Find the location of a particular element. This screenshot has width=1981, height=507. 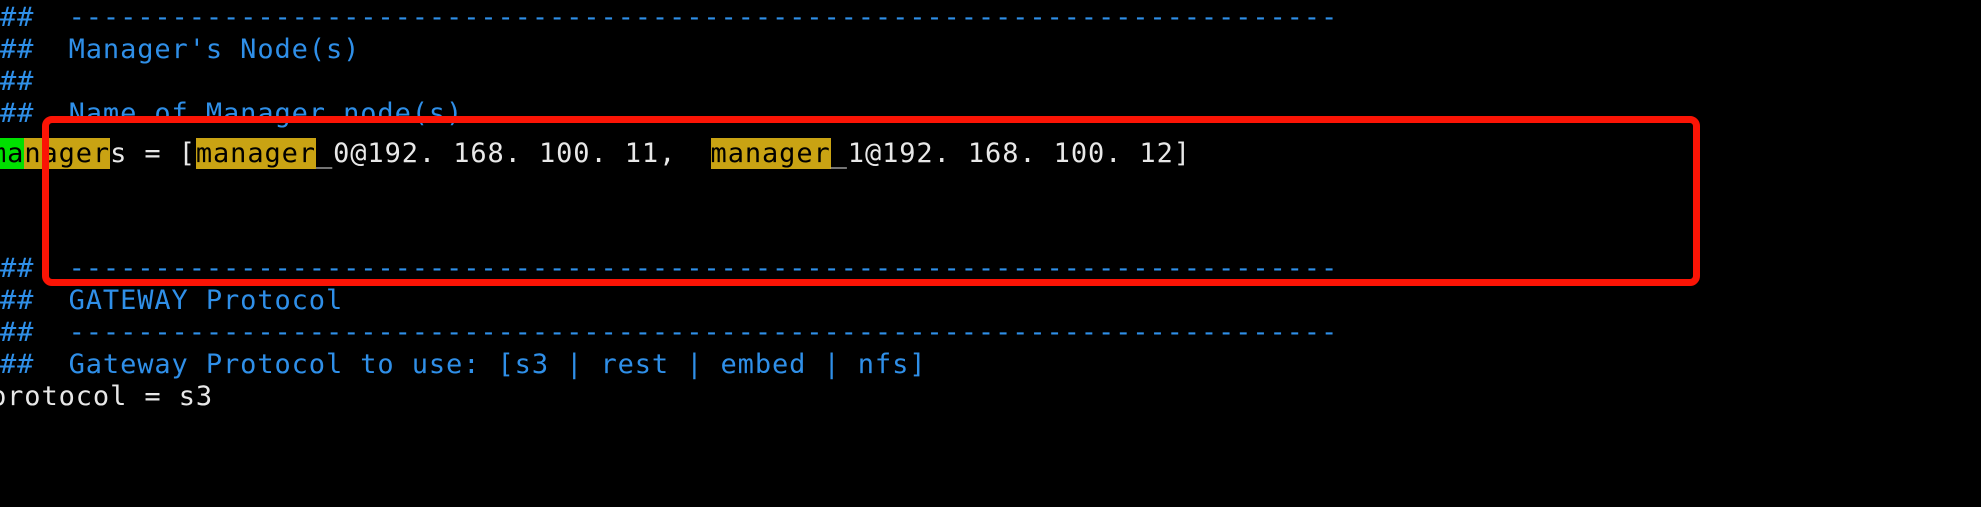

managers-value-1-rest: _0@192. 168. 100. 11, is located at coordinates (513, 153).